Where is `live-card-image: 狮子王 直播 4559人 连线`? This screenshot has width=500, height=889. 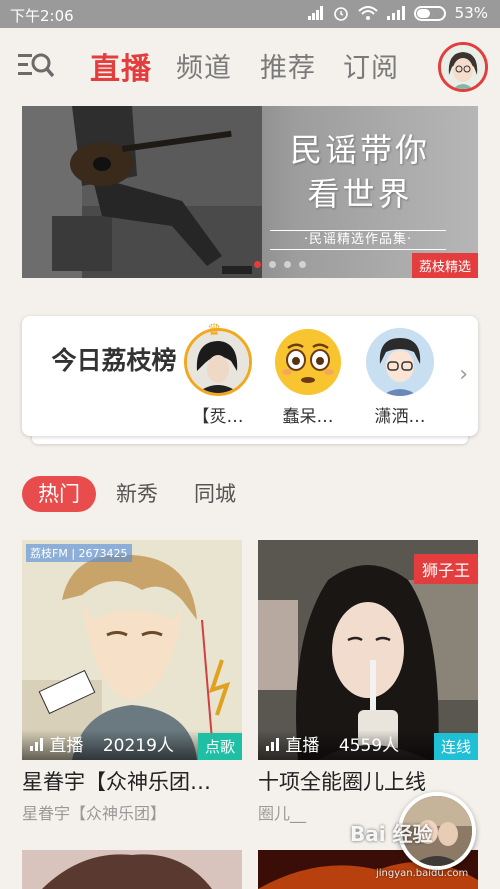 live-card-image: 狮子王 直播 4559人 连线 is located at coordinates (368, 650).